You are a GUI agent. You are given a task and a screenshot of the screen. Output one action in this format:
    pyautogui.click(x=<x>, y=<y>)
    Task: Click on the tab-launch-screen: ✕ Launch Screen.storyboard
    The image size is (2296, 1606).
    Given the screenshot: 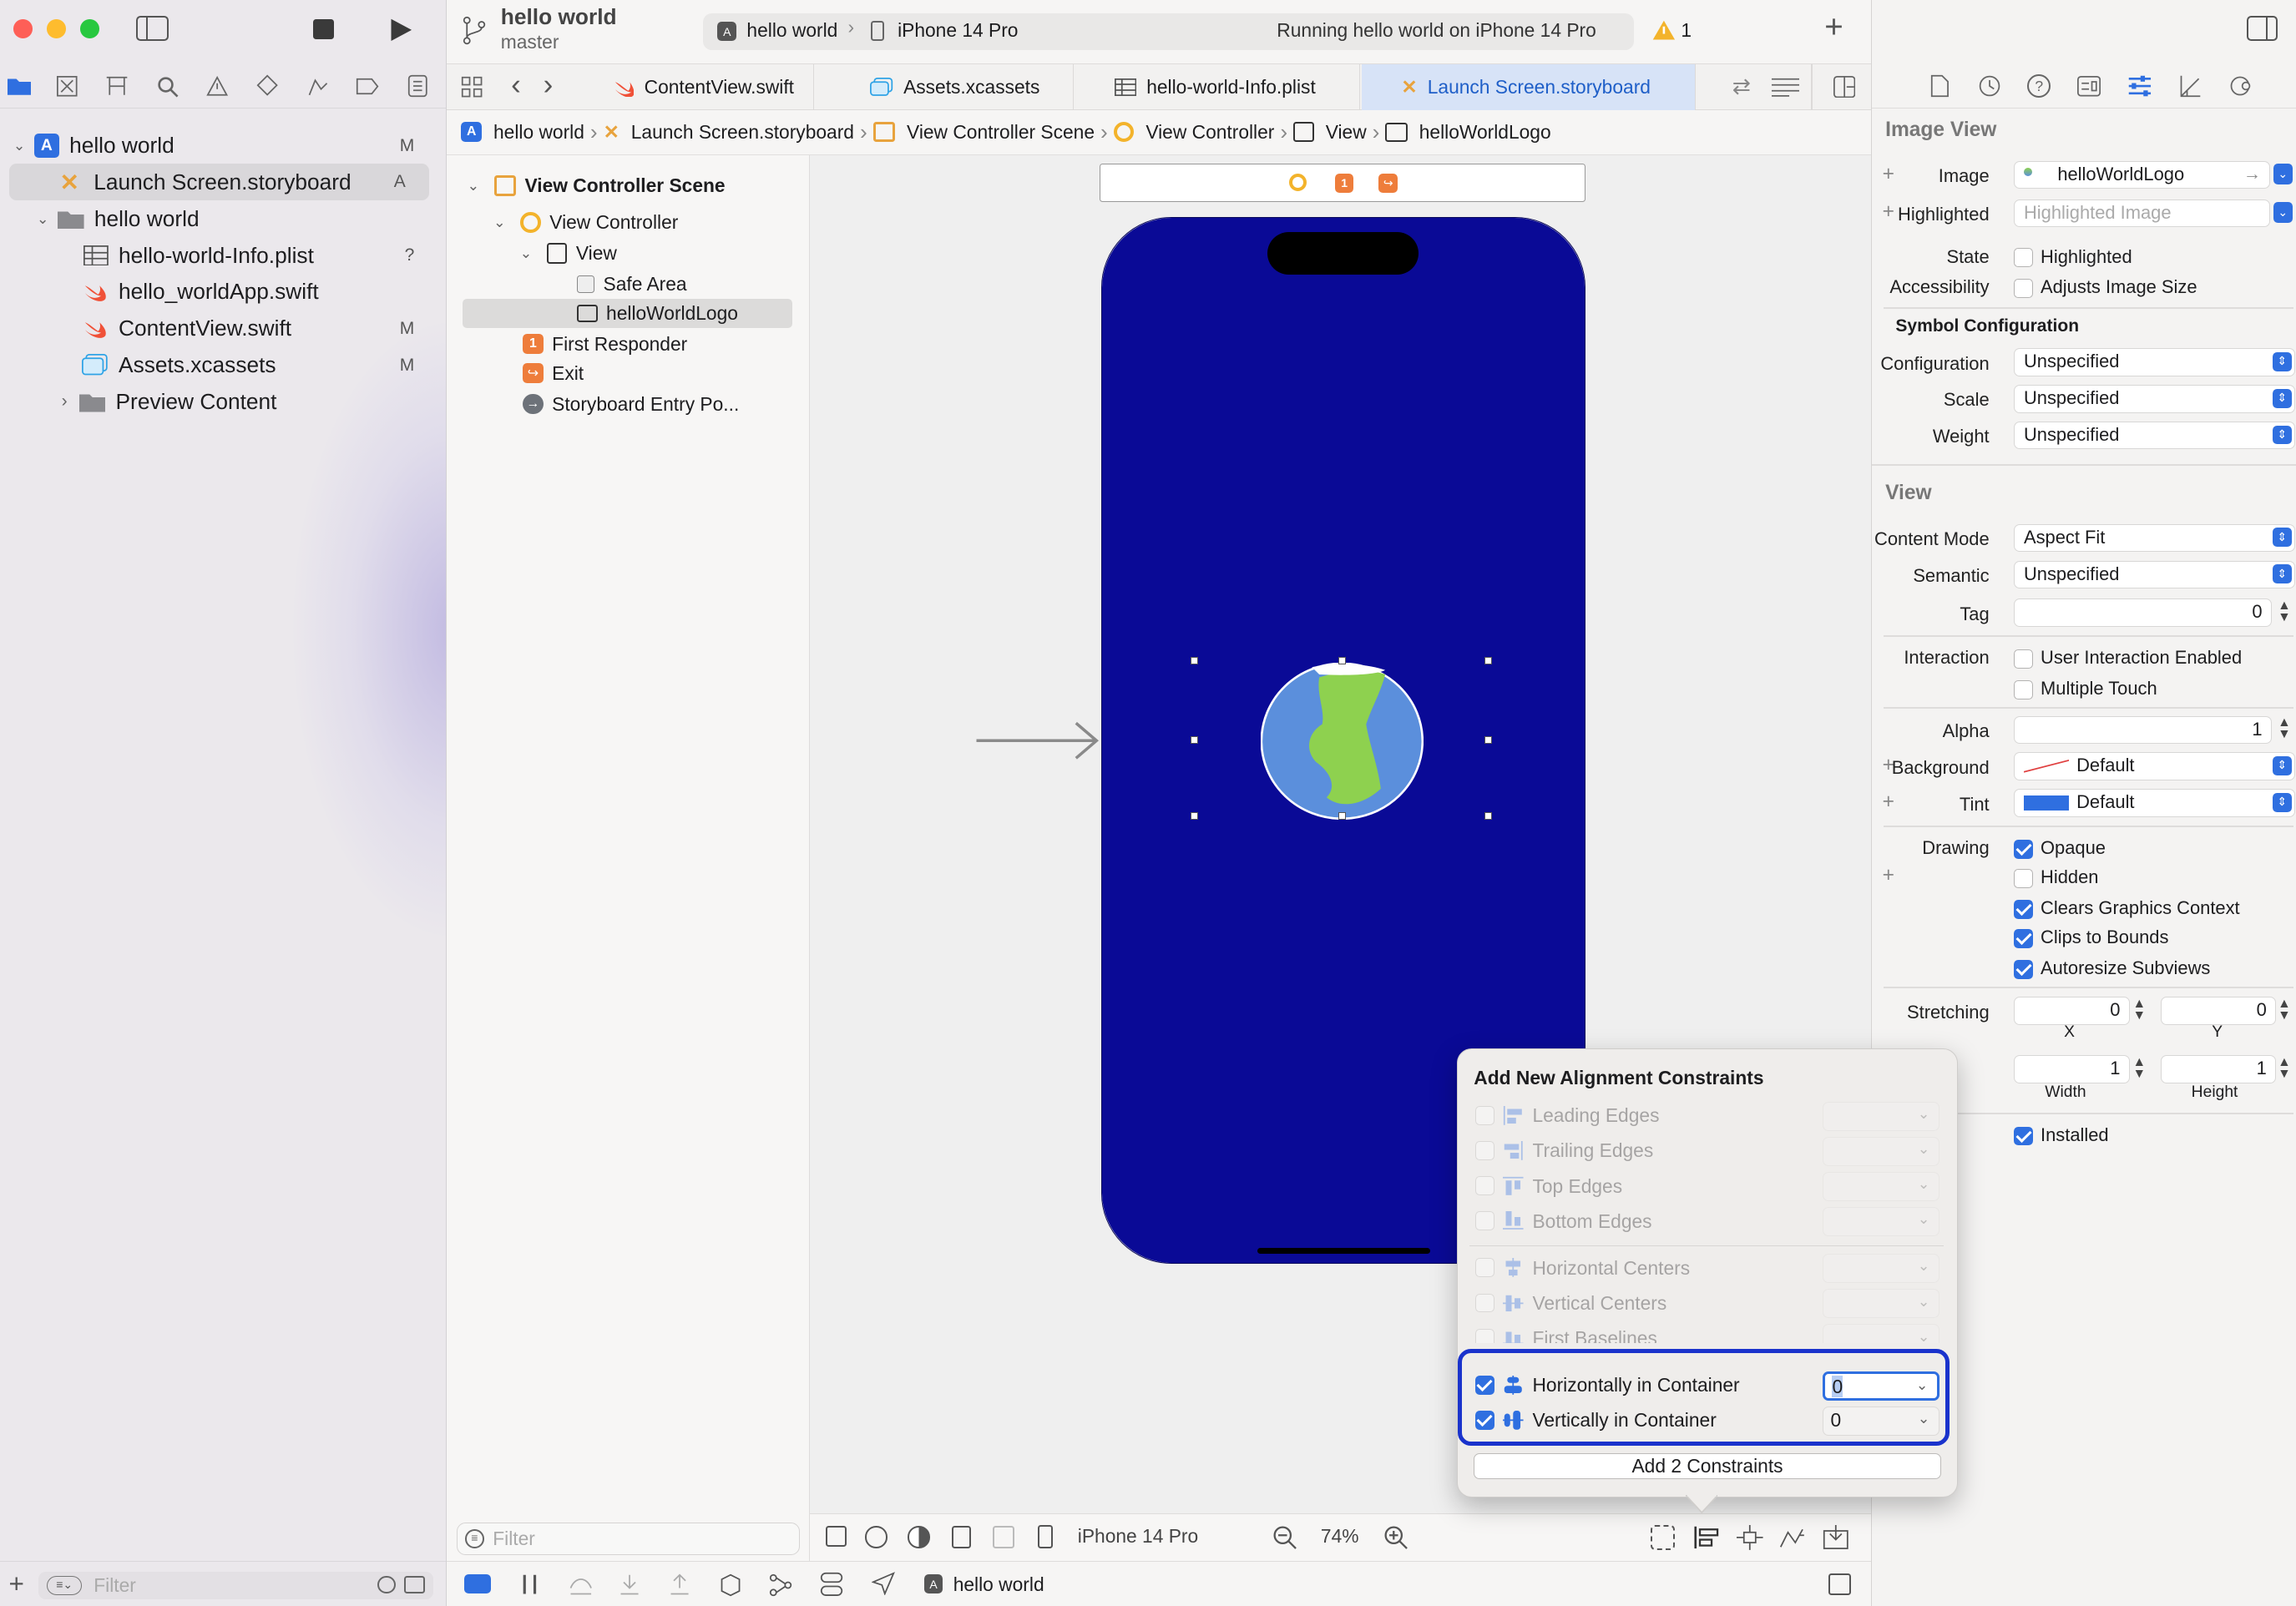 What is the action you would take?
    pyautogui.click(x=1529, y=87)
    